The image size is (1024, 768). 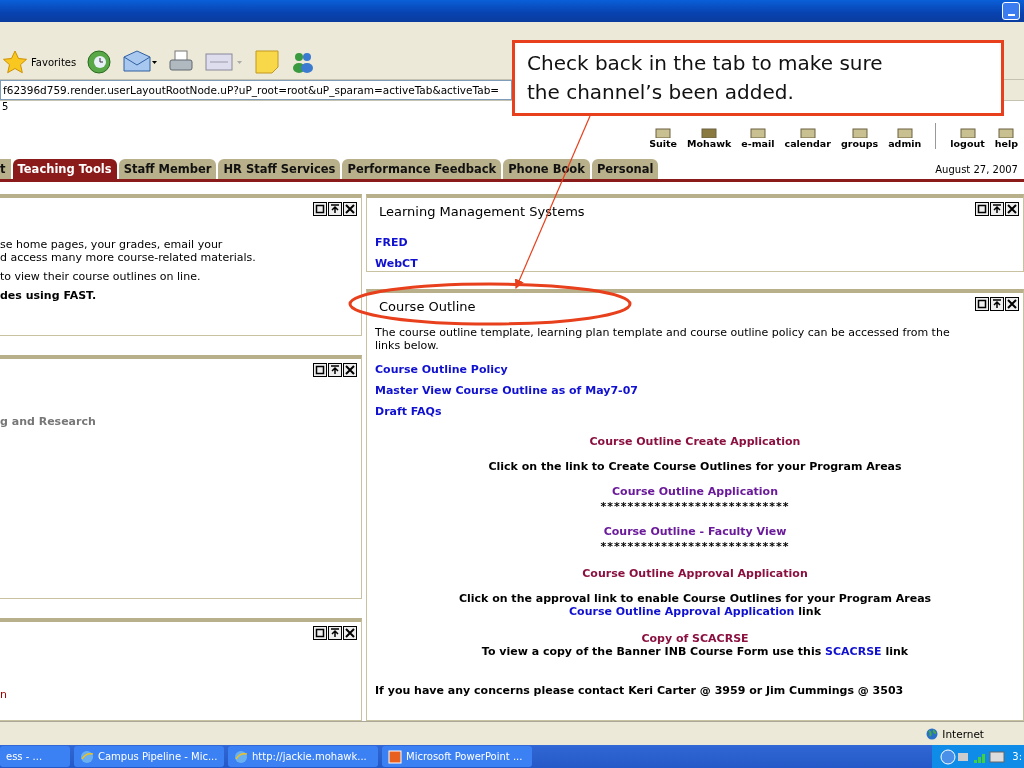 I want to click on application-link: Copy of SCACRSE, so click(x=695, y=638).